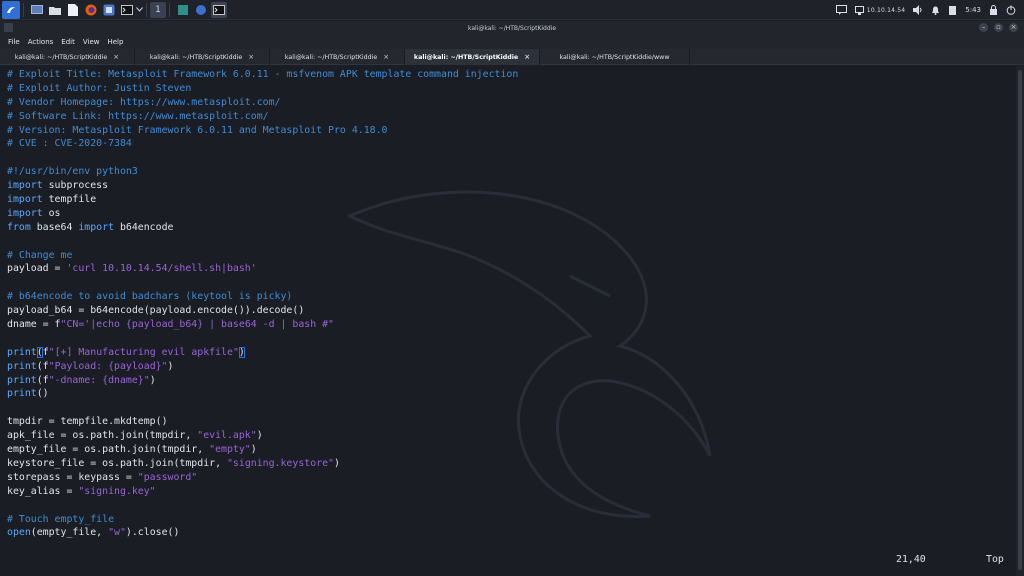 Image resolution: width=1024 pixels, height=576 pixels. I want to click on battery-icon, so click(952, 10).